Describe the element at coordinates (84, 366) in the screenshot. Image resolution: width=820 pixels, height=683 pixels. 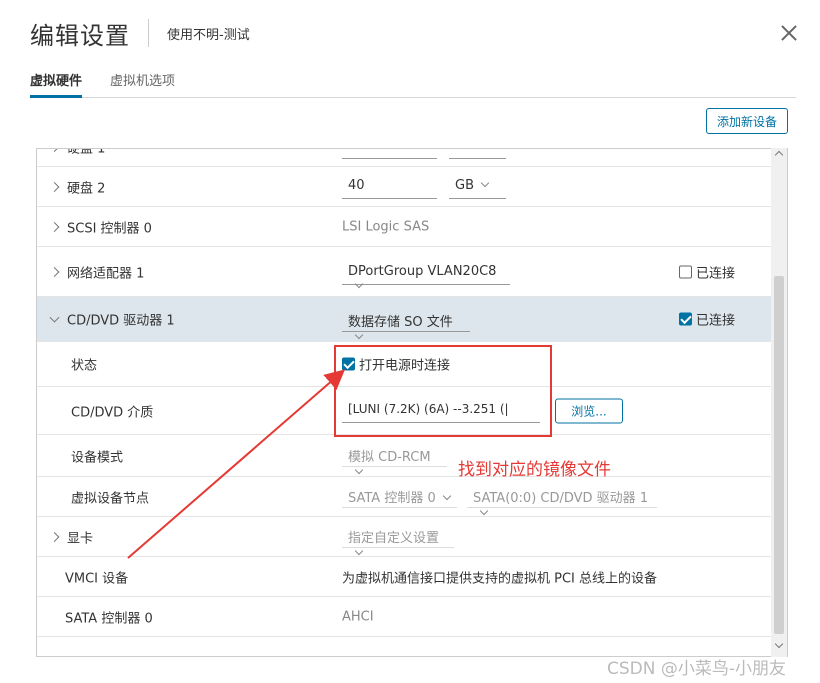
I see `row-label: 状态` at that location.